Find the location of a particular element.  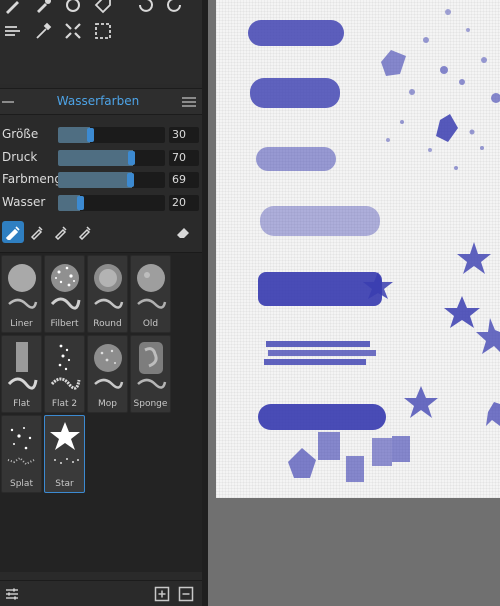

settings-sliders-icon is located at coordinates (12, 594).